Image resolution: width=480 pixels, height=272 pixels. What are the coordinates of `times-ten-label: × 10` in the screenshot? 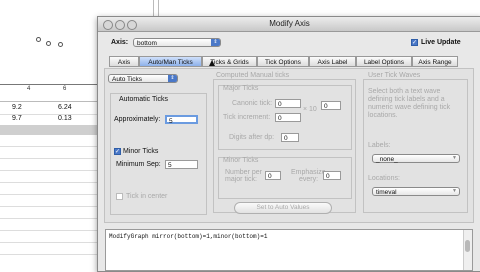 It's located at (310, 109).